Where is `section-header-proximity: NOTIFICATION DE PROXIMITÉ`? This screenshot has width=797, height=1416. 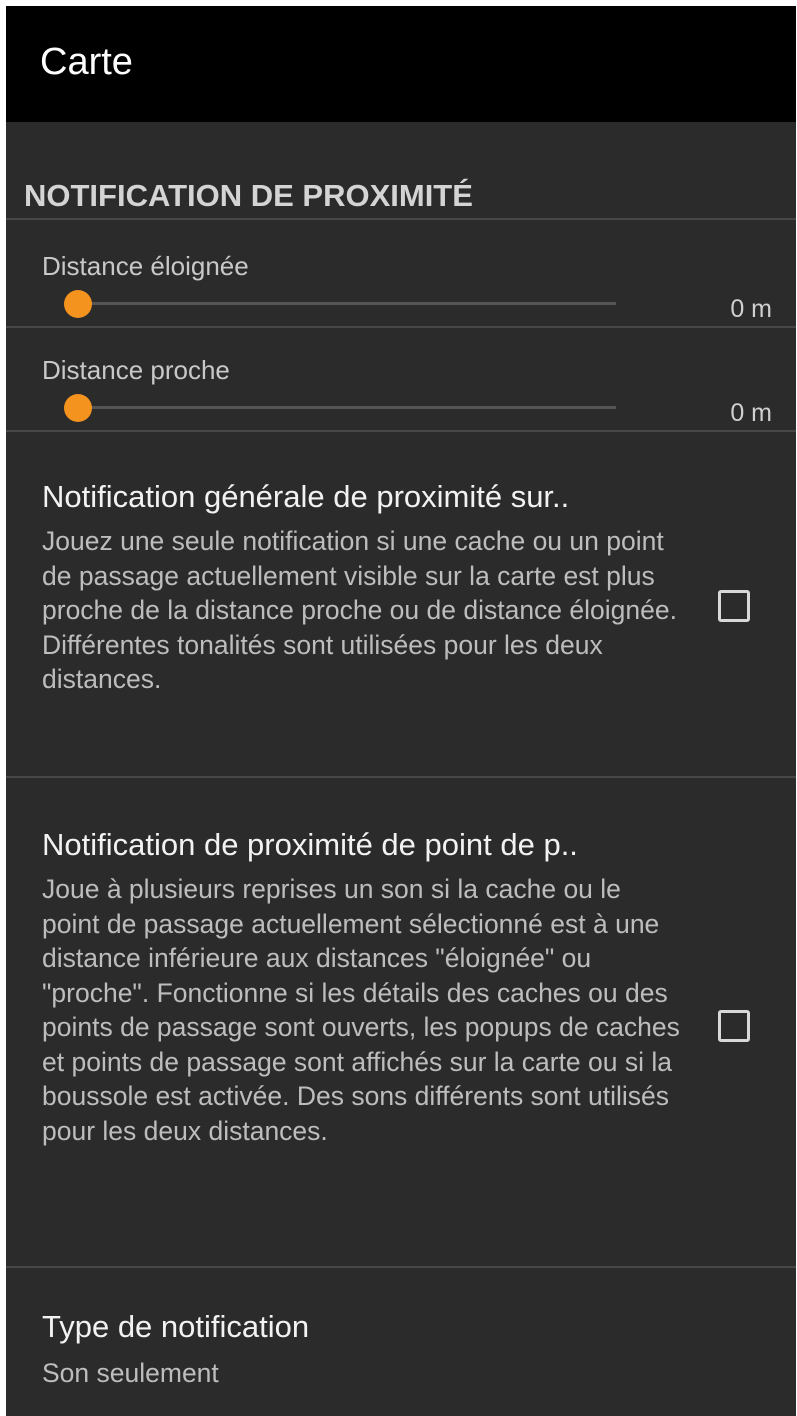
section-header-proximity: NOTIFICATION DE PROXIMITÉ is located at coordinates (248, 195).